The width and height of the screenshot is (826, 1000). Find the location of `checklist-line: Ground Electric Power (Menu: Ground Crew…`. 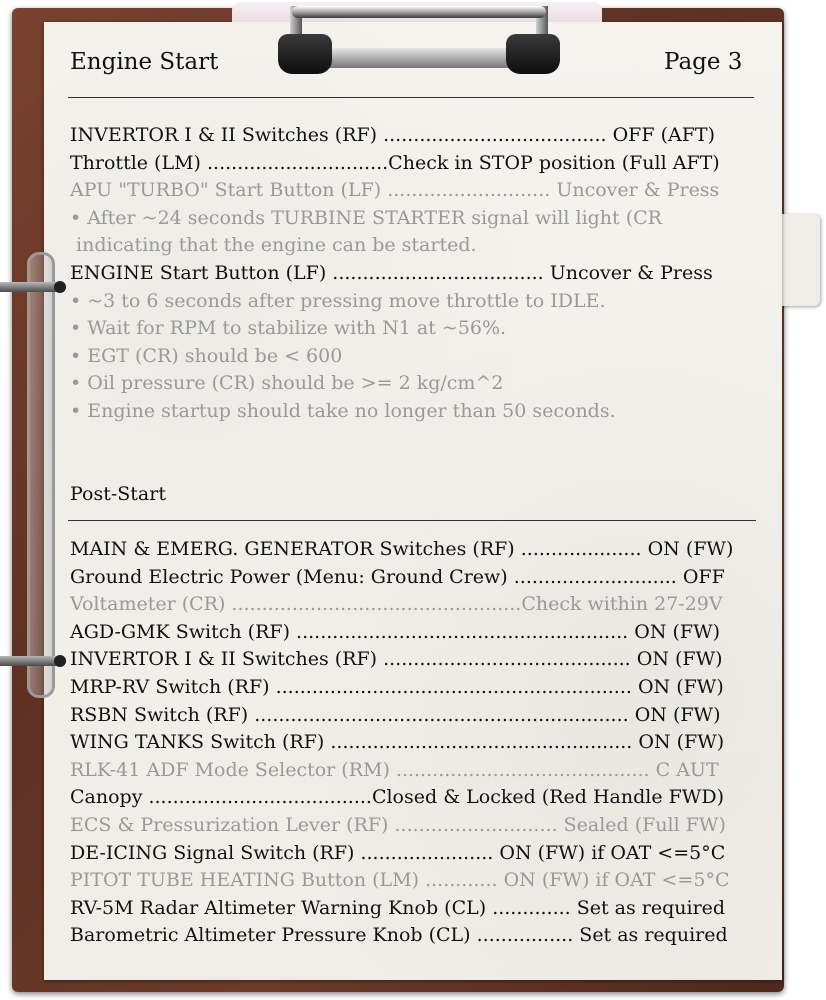

checklist-line: Ground Electric Power (Menu: Ground Crew… is located at coordinates (397, 576).